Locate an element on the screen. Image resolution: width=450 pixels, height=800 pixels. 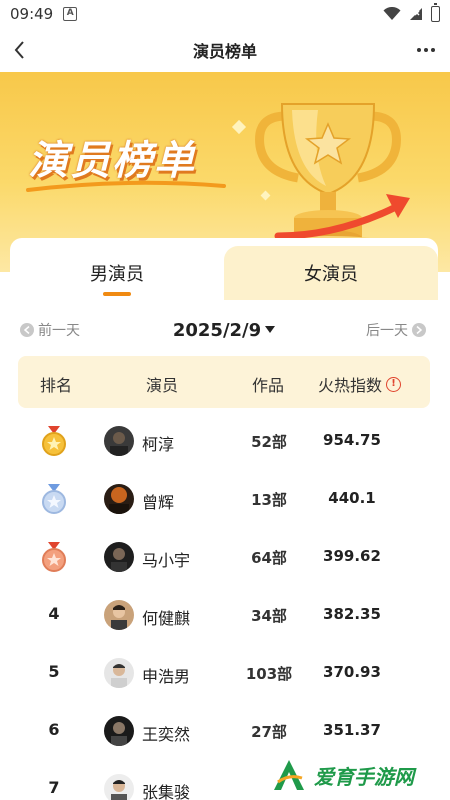
site-watermark: 爱育手游网 is located at coordinates (356, 775).